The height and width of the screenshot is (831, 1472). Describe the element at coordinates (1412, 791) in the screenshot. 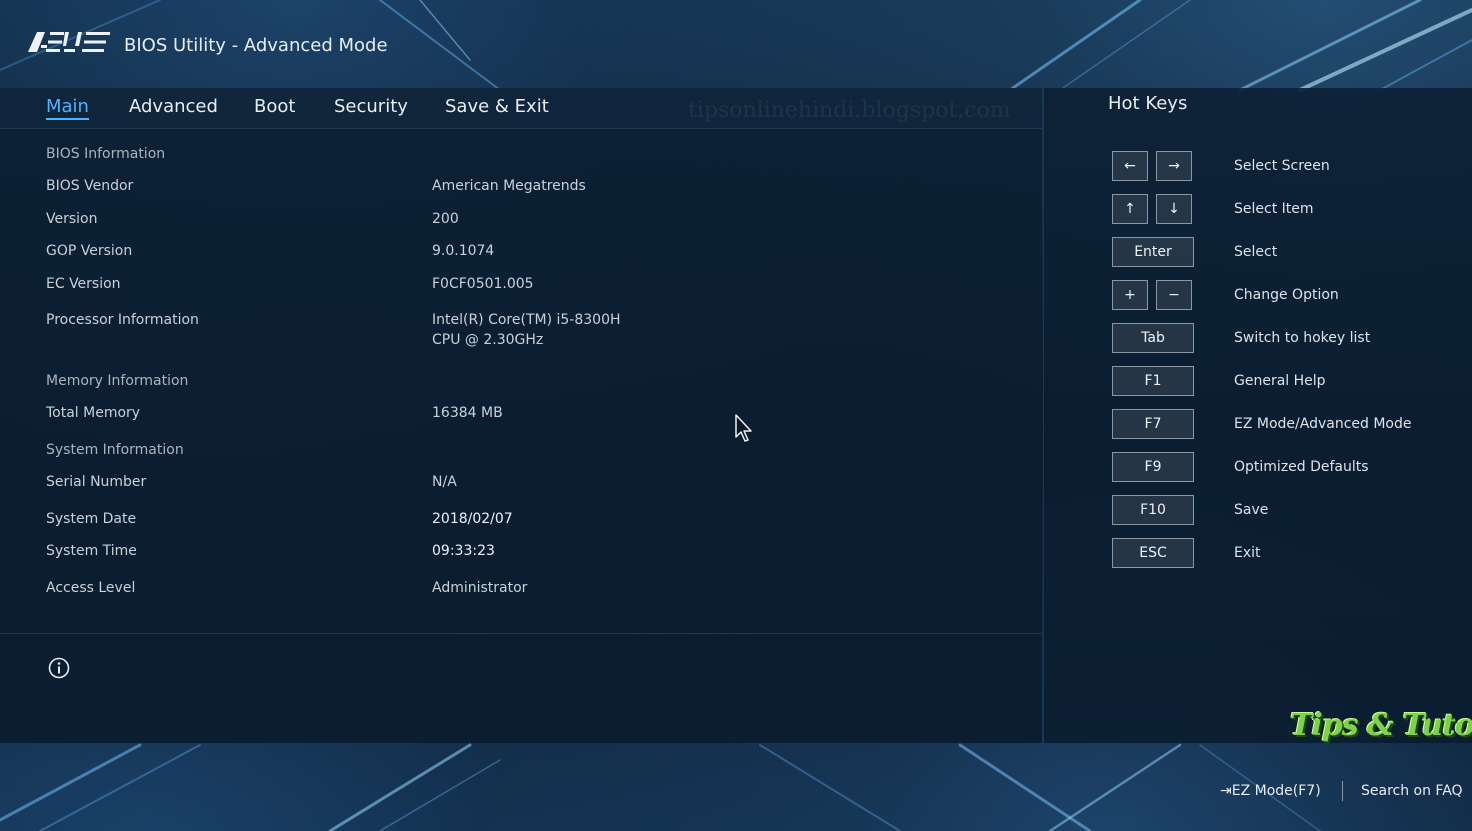

I see `search-faq-button: Search on FAQ` at that location.